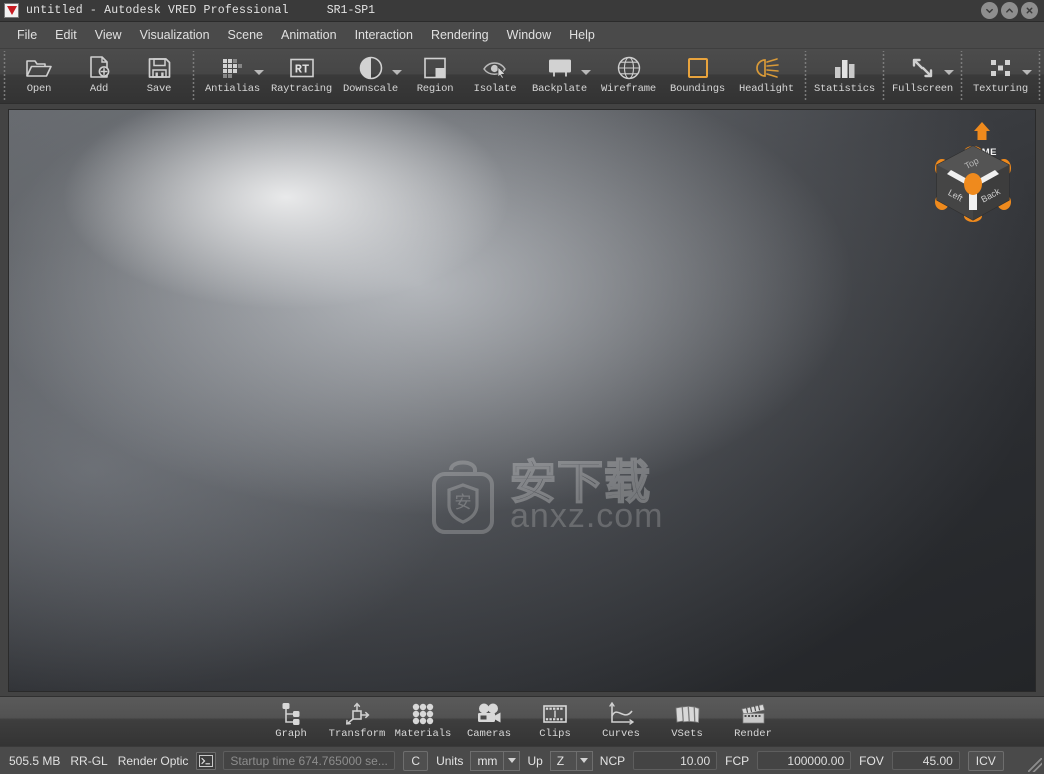  Describe the element at coordinates (804, 760) in the screenshot. I see `fcp-input: 100000.00` at that location.